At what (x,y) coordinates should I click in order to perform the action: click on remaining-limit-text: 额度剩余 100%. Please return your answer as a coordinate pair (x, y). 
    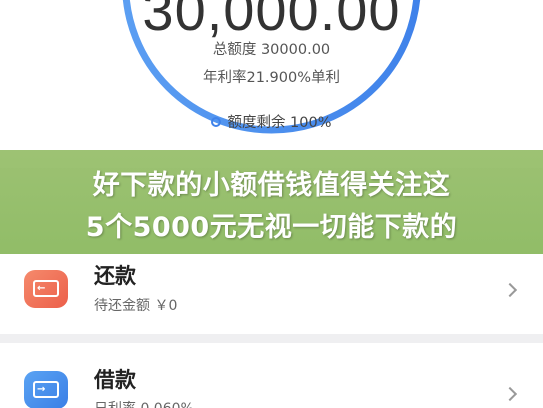
    Looking at the image, I should click on (279, 123).